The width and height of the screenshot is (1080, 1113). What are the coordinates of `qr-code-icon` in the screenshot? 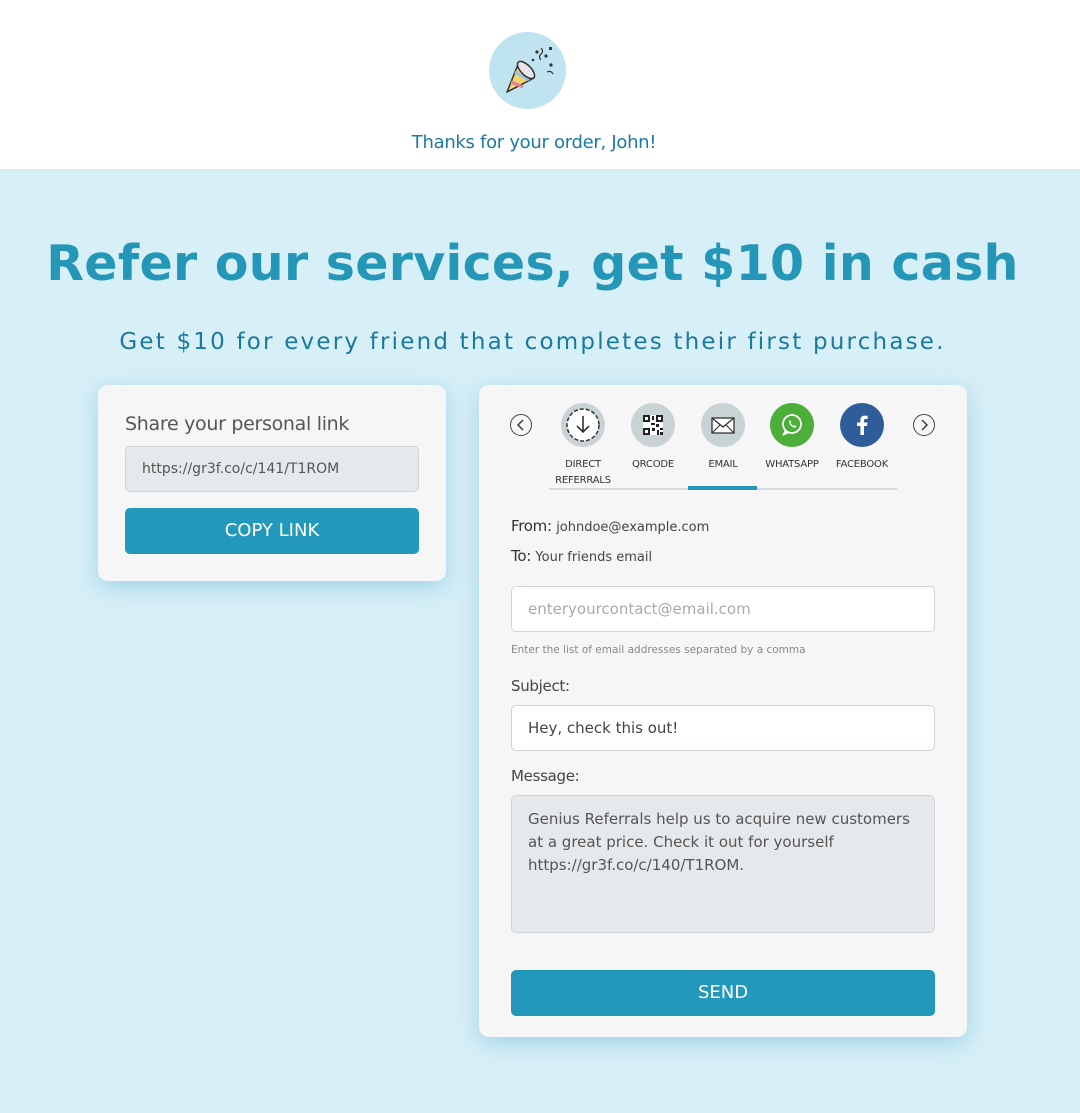 It's located at (653, 425).